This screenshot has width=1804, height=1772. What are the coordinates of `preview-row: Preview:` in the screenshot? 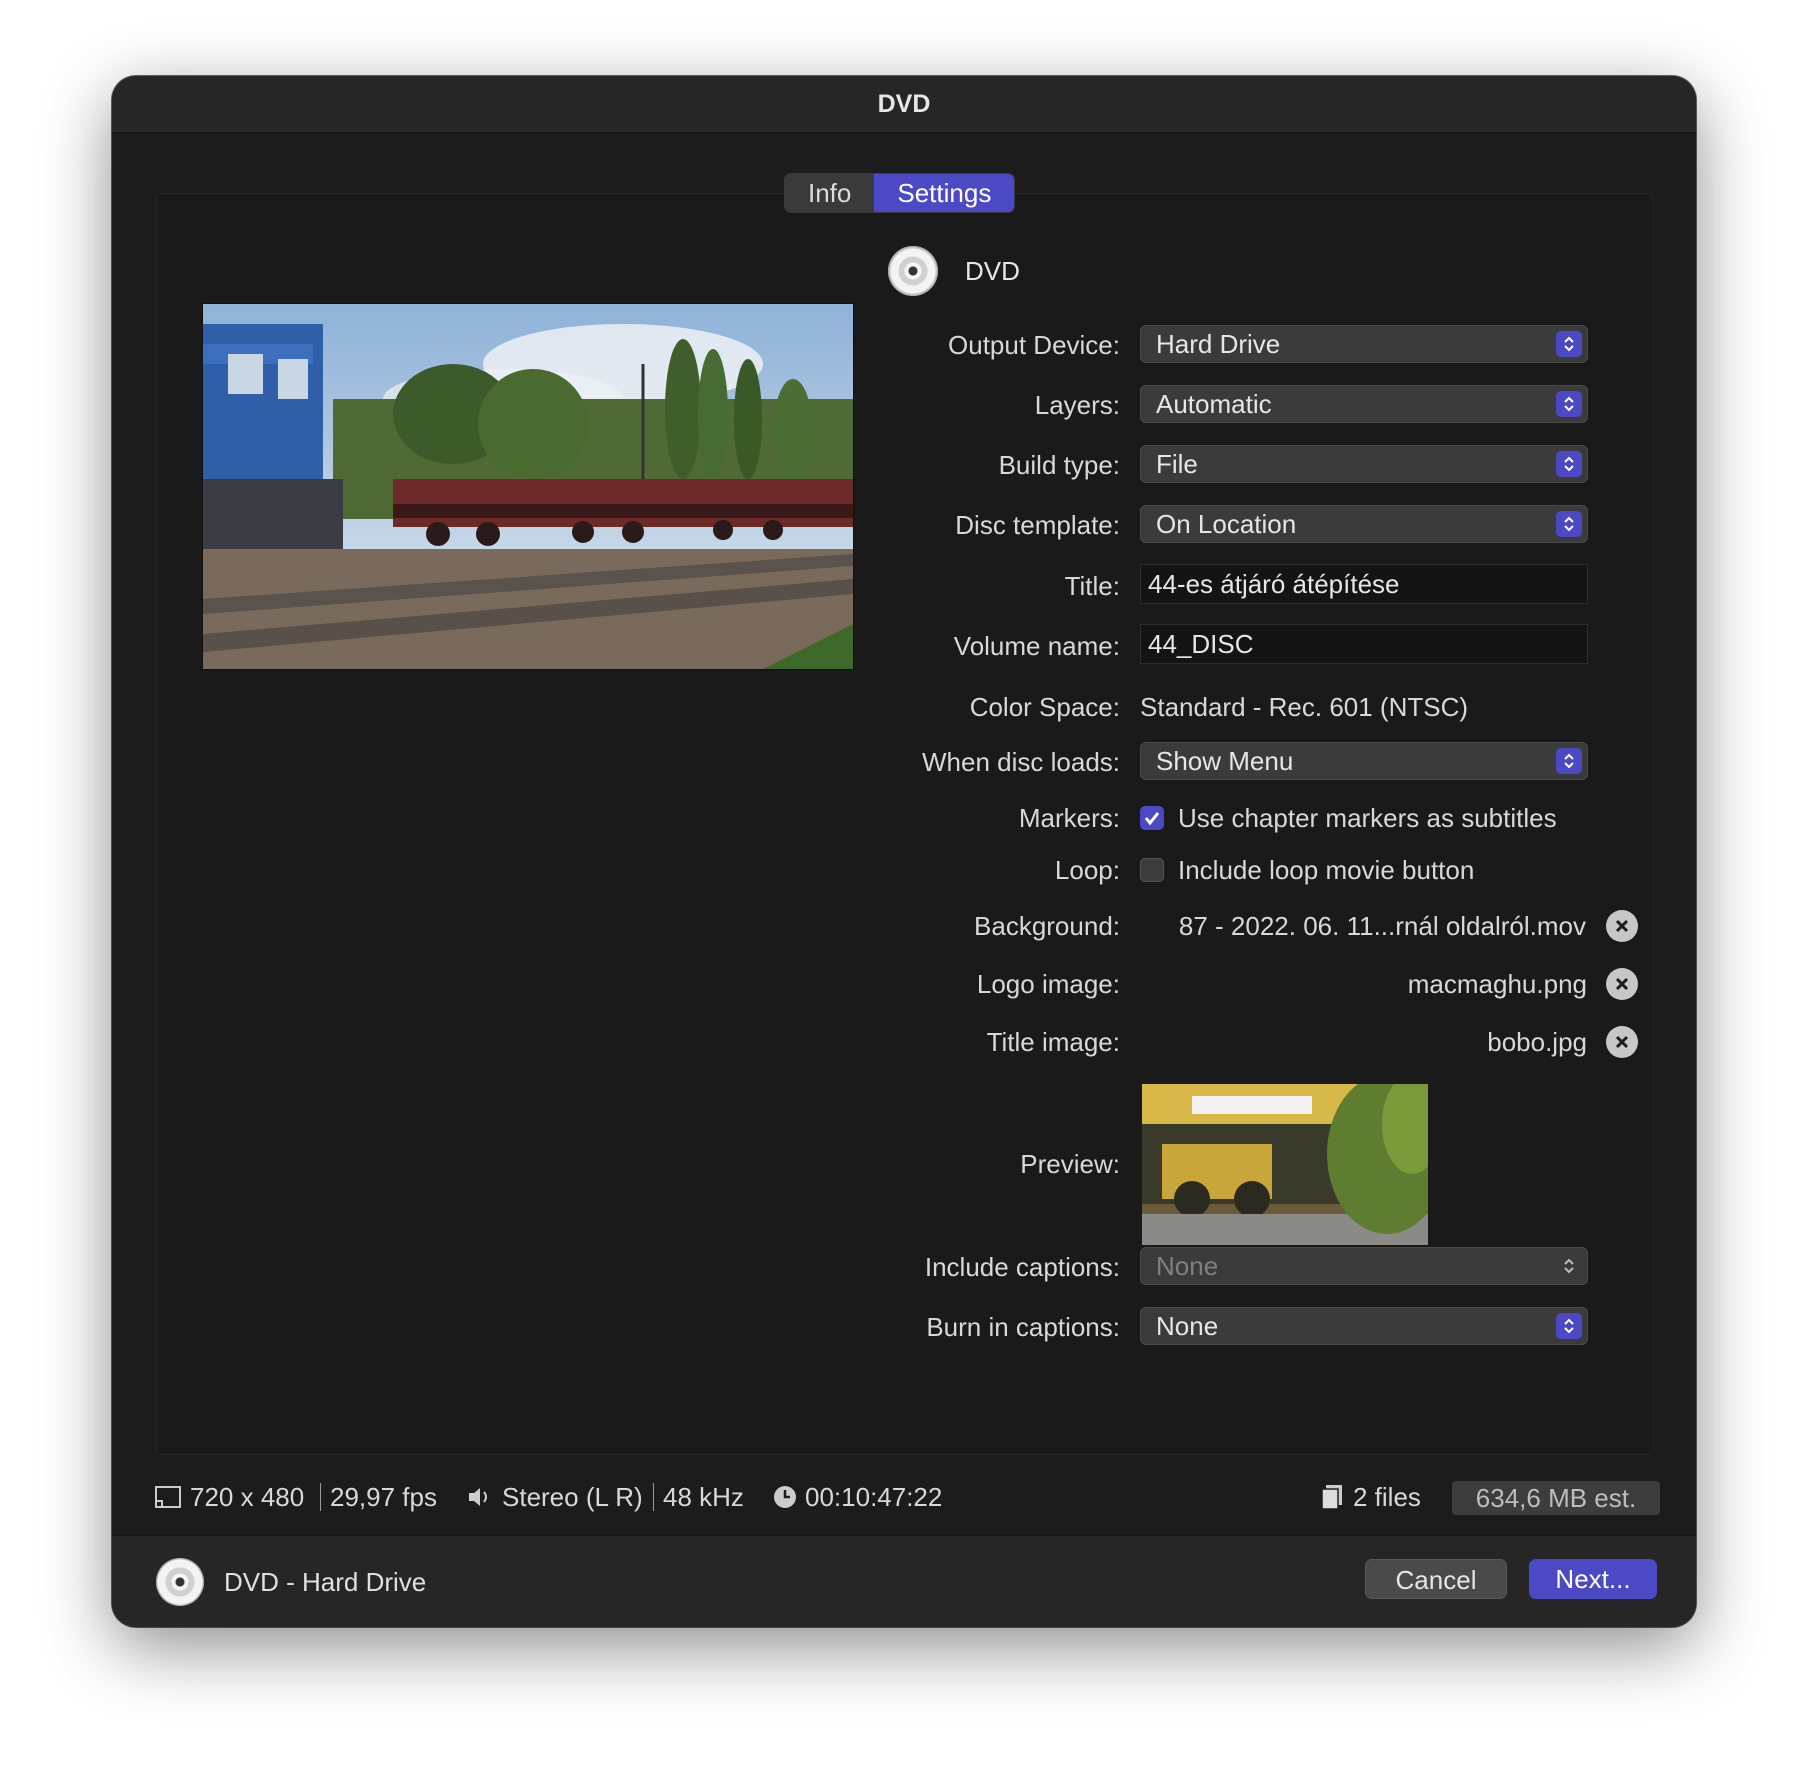 It's located at (904, 1164).